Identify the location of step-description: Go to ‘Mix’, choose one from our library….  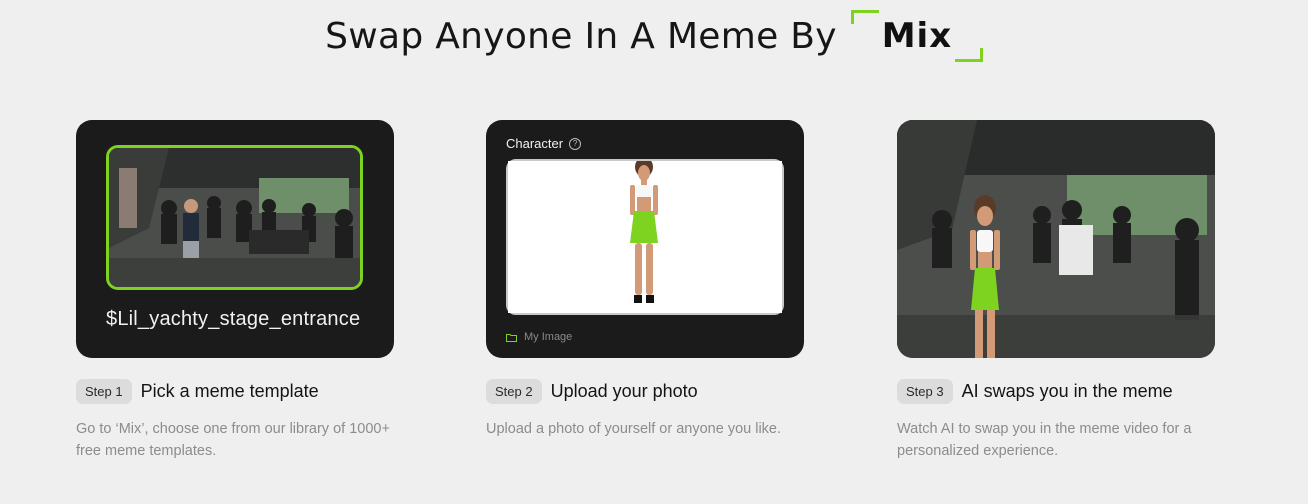
(233, 440).